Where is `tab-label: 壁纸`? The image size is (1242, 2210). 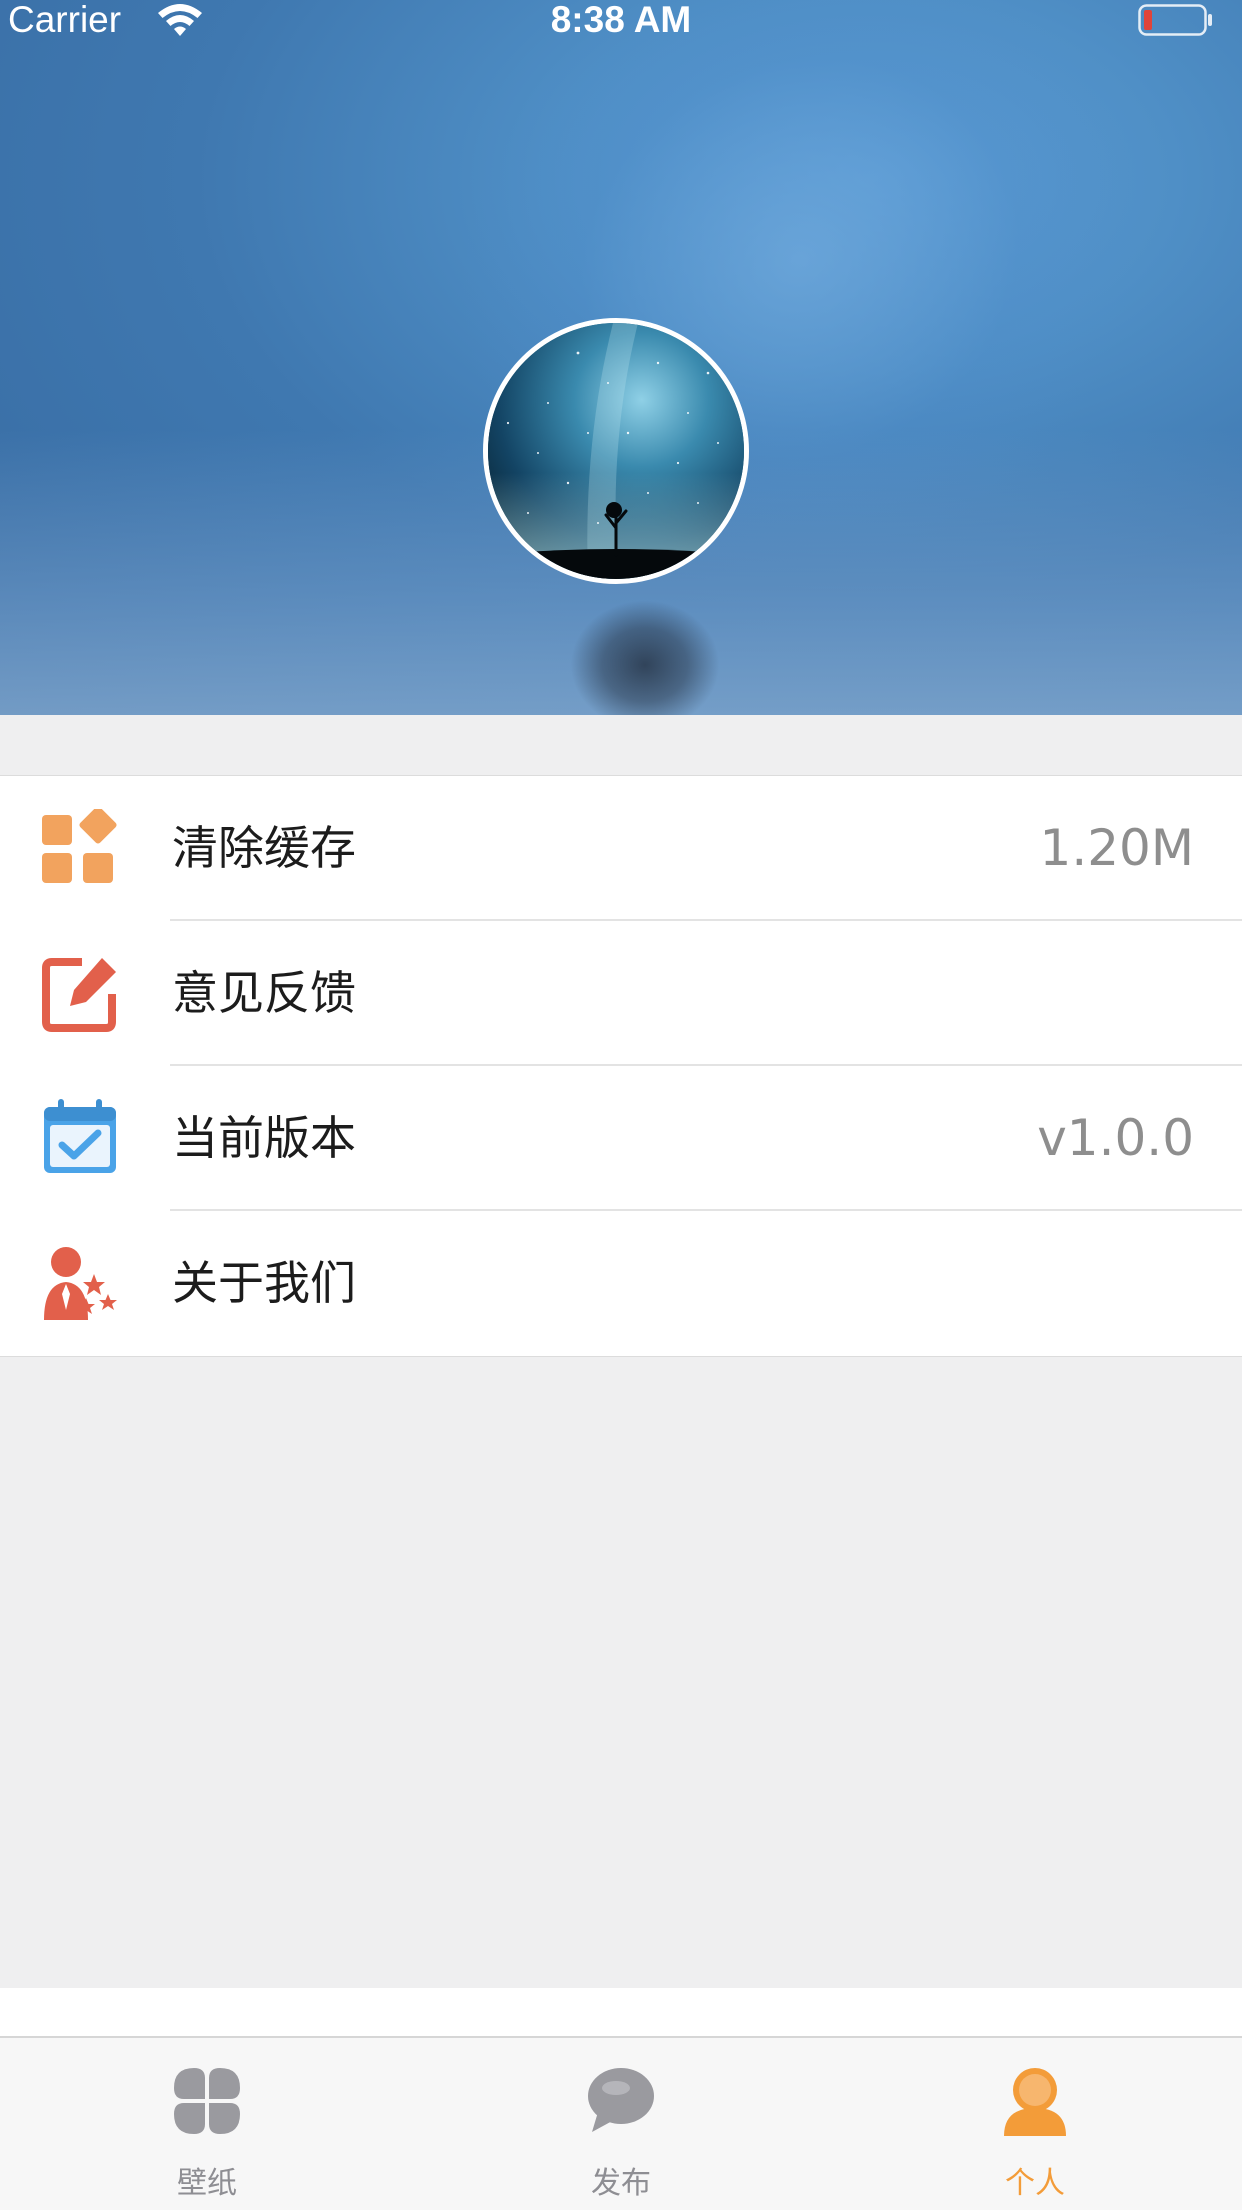
tab-label: 壁纸 is located at coordinates (207, 2183).